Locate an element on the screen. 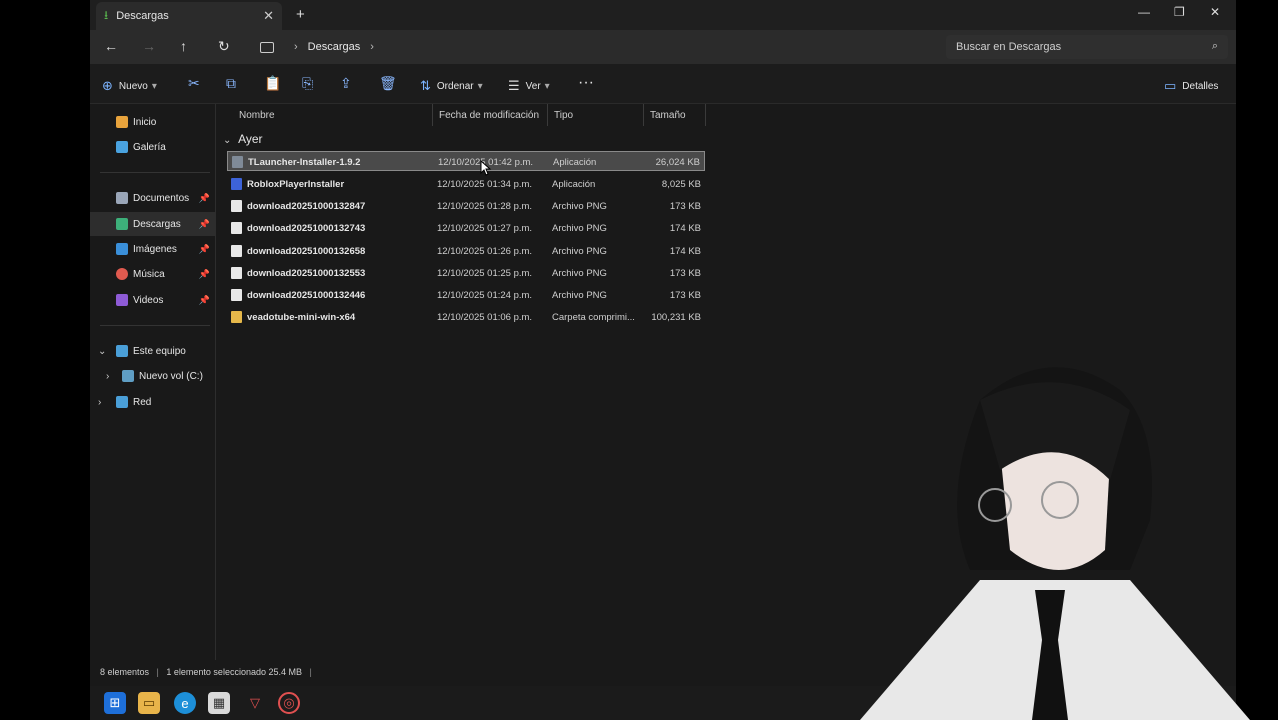 Image resolution: width=1278 pixels, height=720 pixels. sidebar-item-videos: Videos 📌 is located at coordinates (153, 300).